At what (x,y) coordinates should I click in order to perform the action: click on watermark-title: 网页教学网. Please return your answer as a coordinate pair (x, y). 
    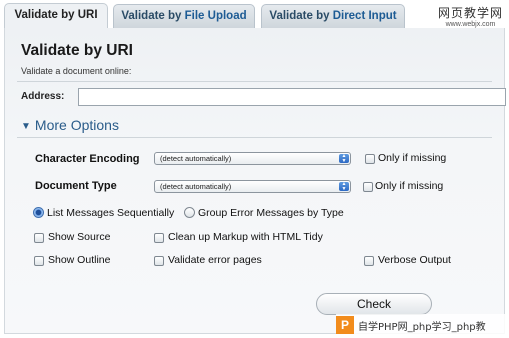
    Looking at the image, I should click on (470, 13).